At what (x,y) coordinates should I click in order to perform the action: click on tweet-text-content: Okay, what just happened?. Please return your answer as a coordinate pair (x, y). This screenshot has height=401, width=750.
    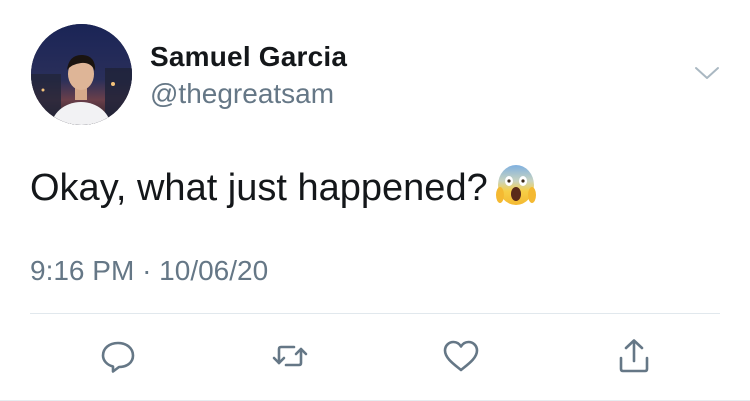
    Looking at the image, I should click on (259, 188).